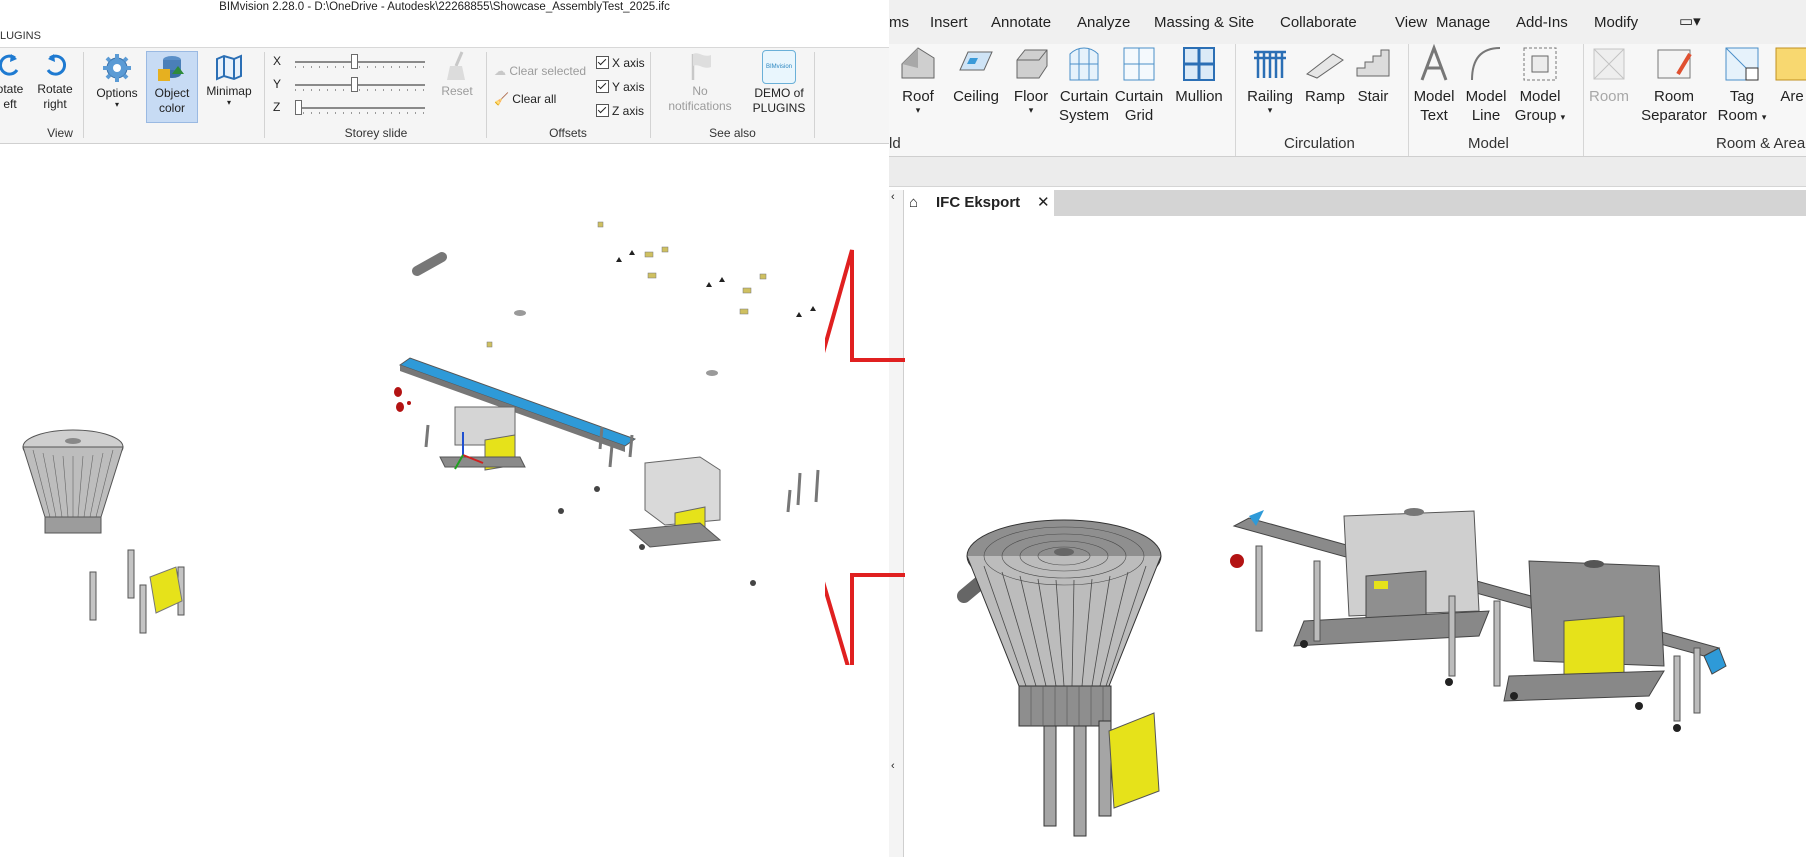  What do you see at coordinates (353, 108) in the screenshot?
I see `slider-z: Z` at bounding box center [353, 108].